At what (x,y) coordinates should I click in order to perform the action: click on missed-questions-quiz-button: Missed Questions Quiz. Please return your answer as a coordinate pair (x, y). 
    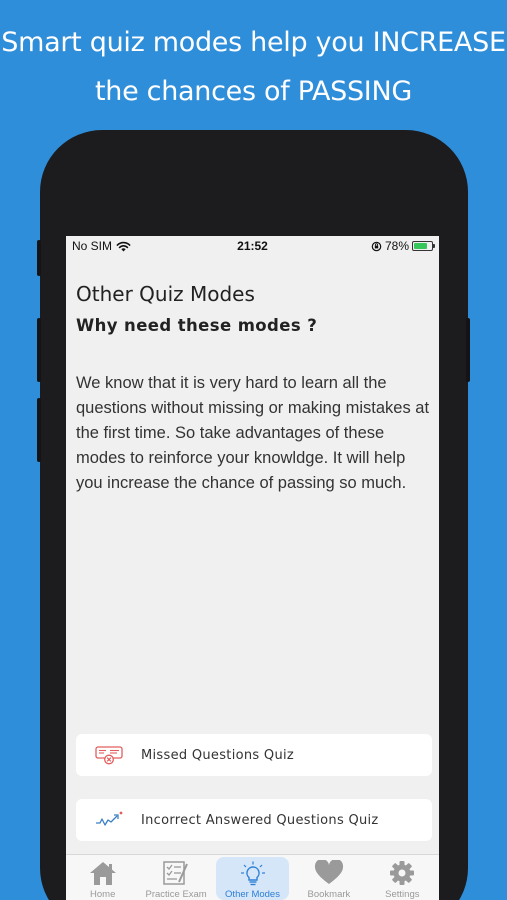
    Looking at the image, I should click on (254, 755).